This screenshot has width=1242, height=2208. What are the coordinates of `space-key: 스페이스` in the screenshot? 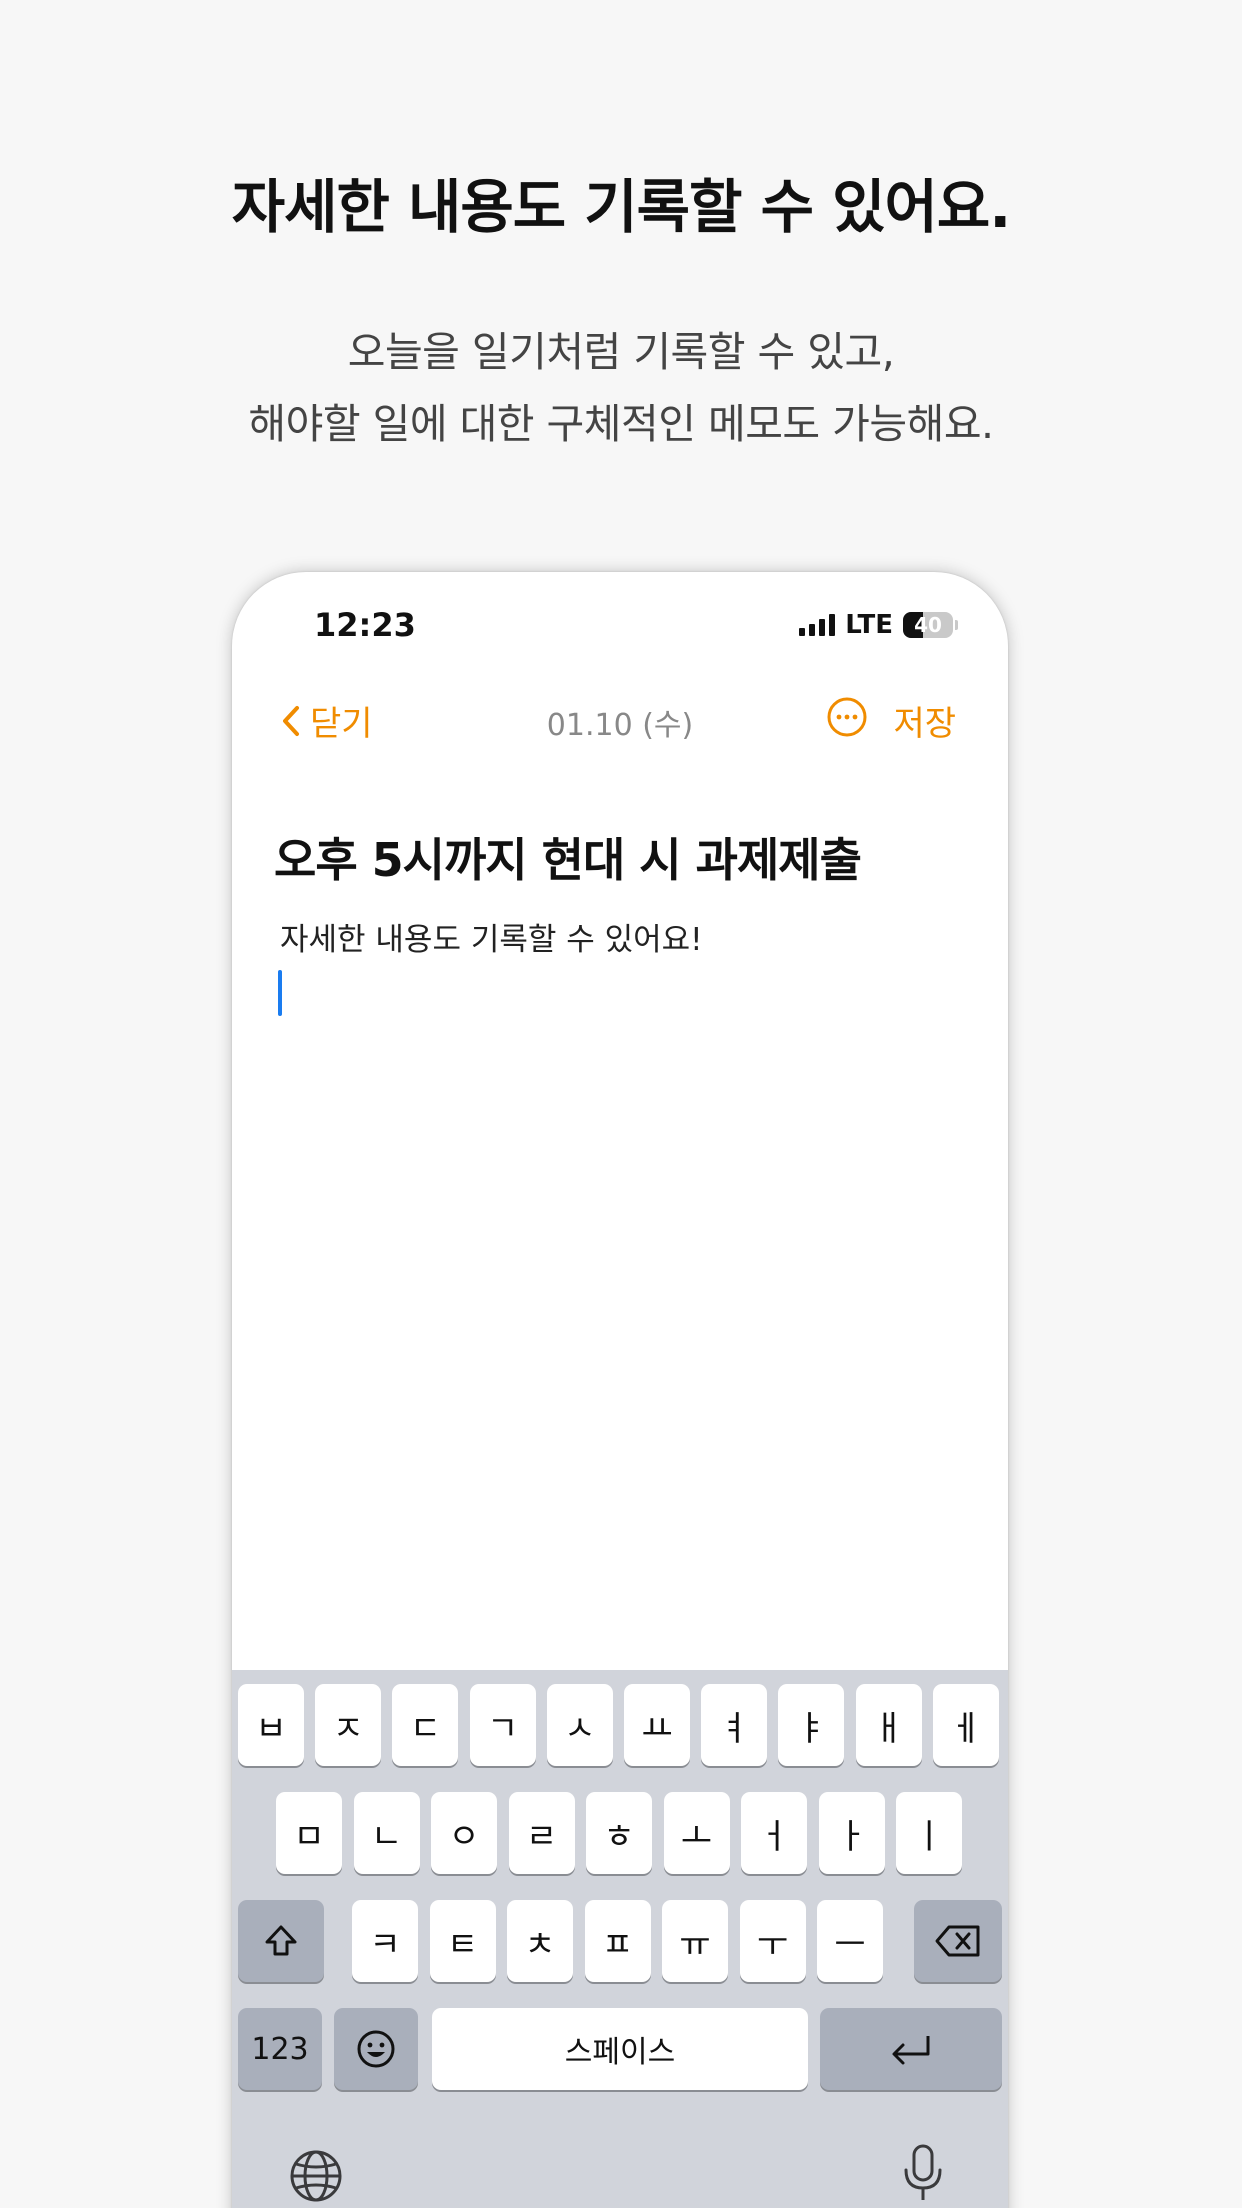 It's located at (620, 2049).